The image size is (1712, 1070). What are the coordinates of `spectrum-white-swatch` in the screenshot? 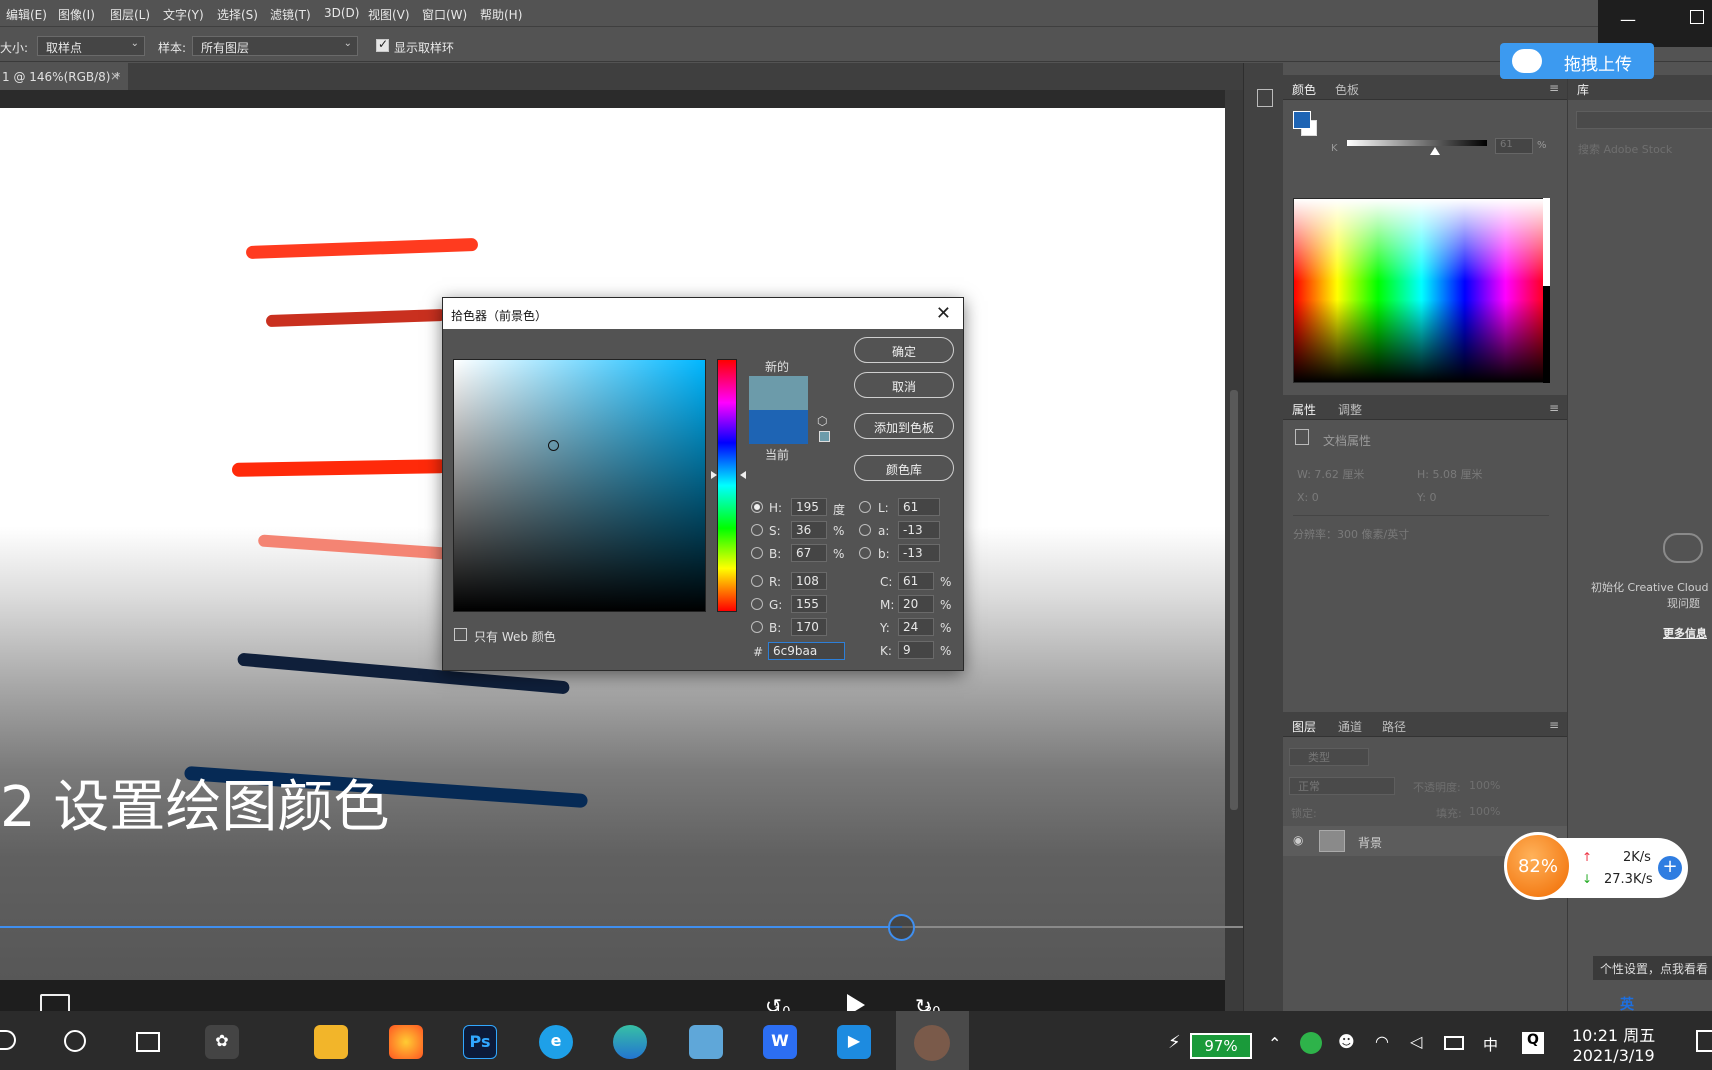 It's located at (1546, 242).